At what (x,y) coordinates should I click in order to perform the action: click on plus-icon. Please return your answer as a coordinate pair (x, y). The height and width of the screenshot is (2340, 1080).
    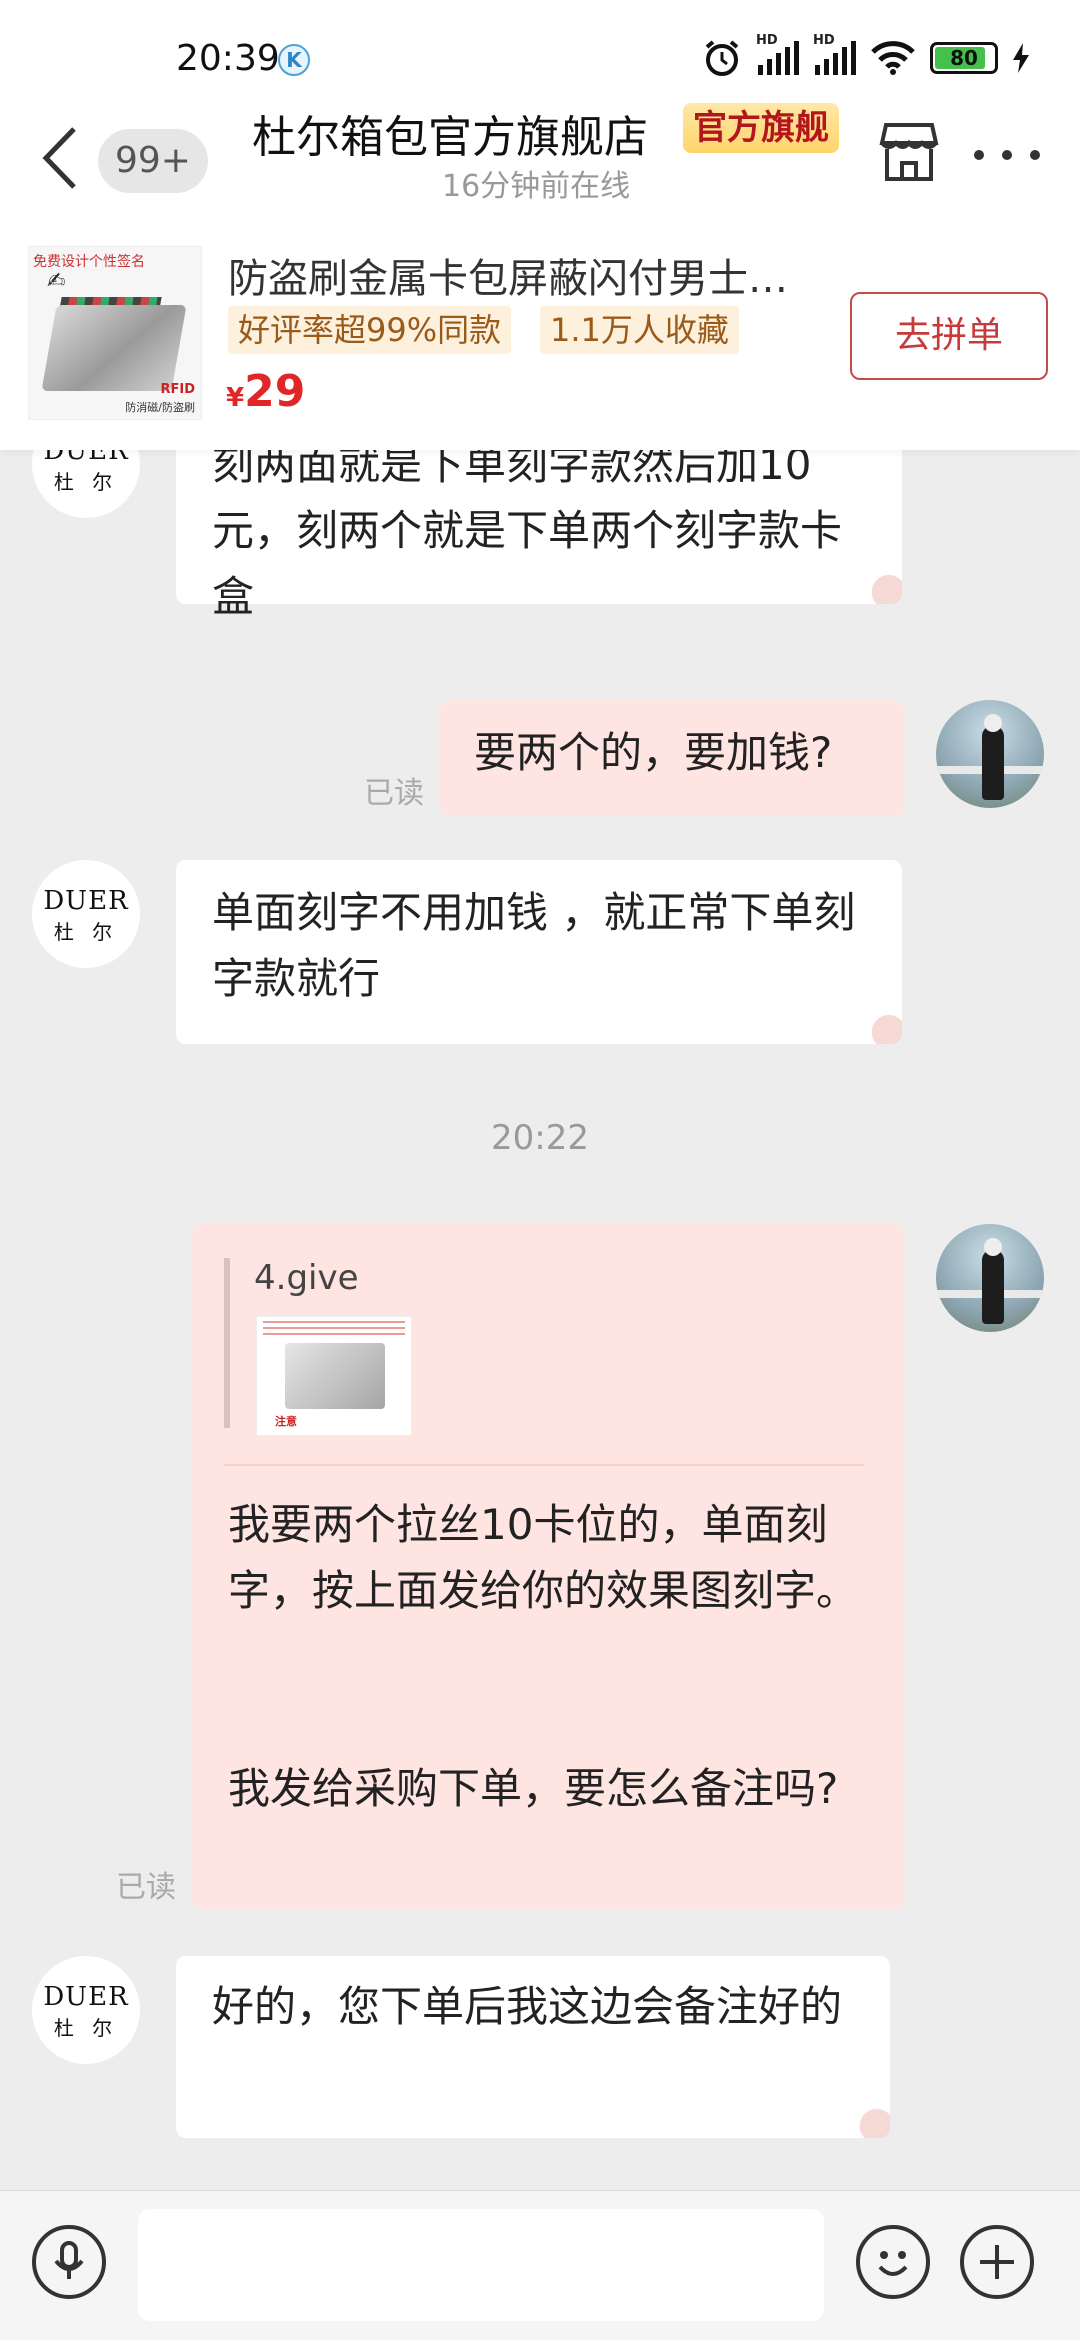
    Looking at the image, I should click on (997, 2262).